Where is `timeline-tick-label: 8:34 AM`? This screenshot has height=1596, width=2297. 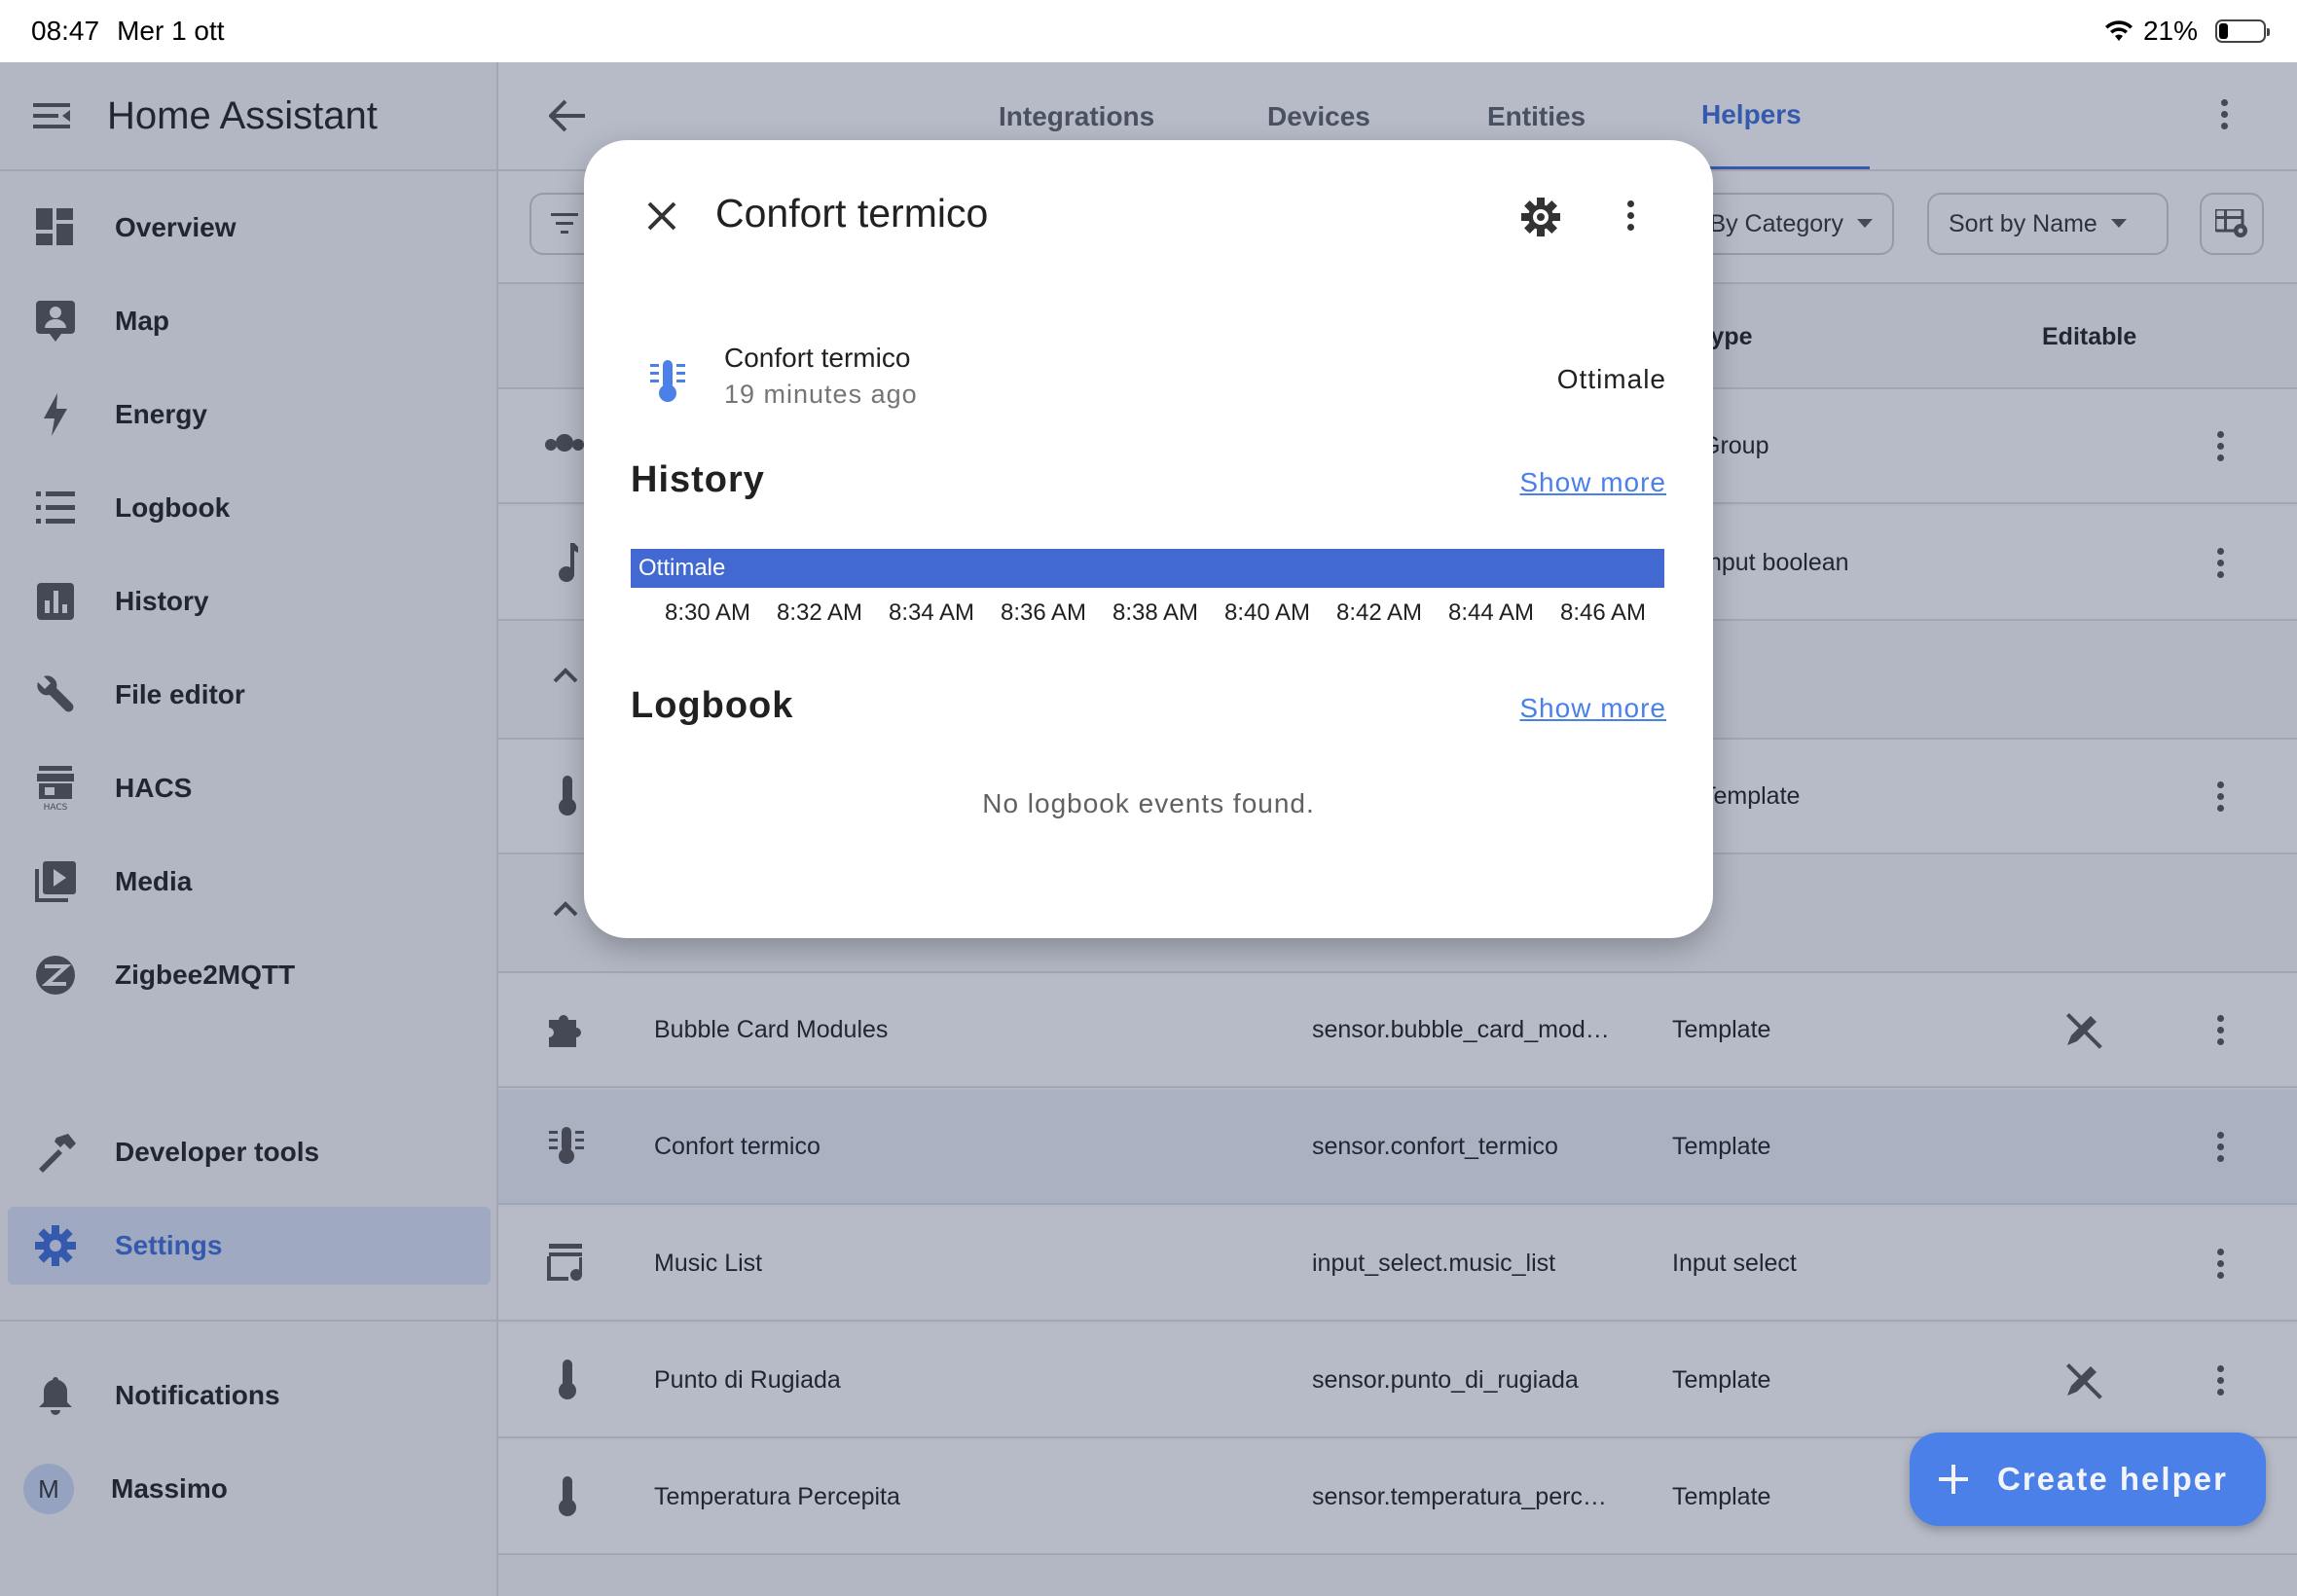 timeline-tick-label: 8:34 AM is located at coordinates (931, 612).